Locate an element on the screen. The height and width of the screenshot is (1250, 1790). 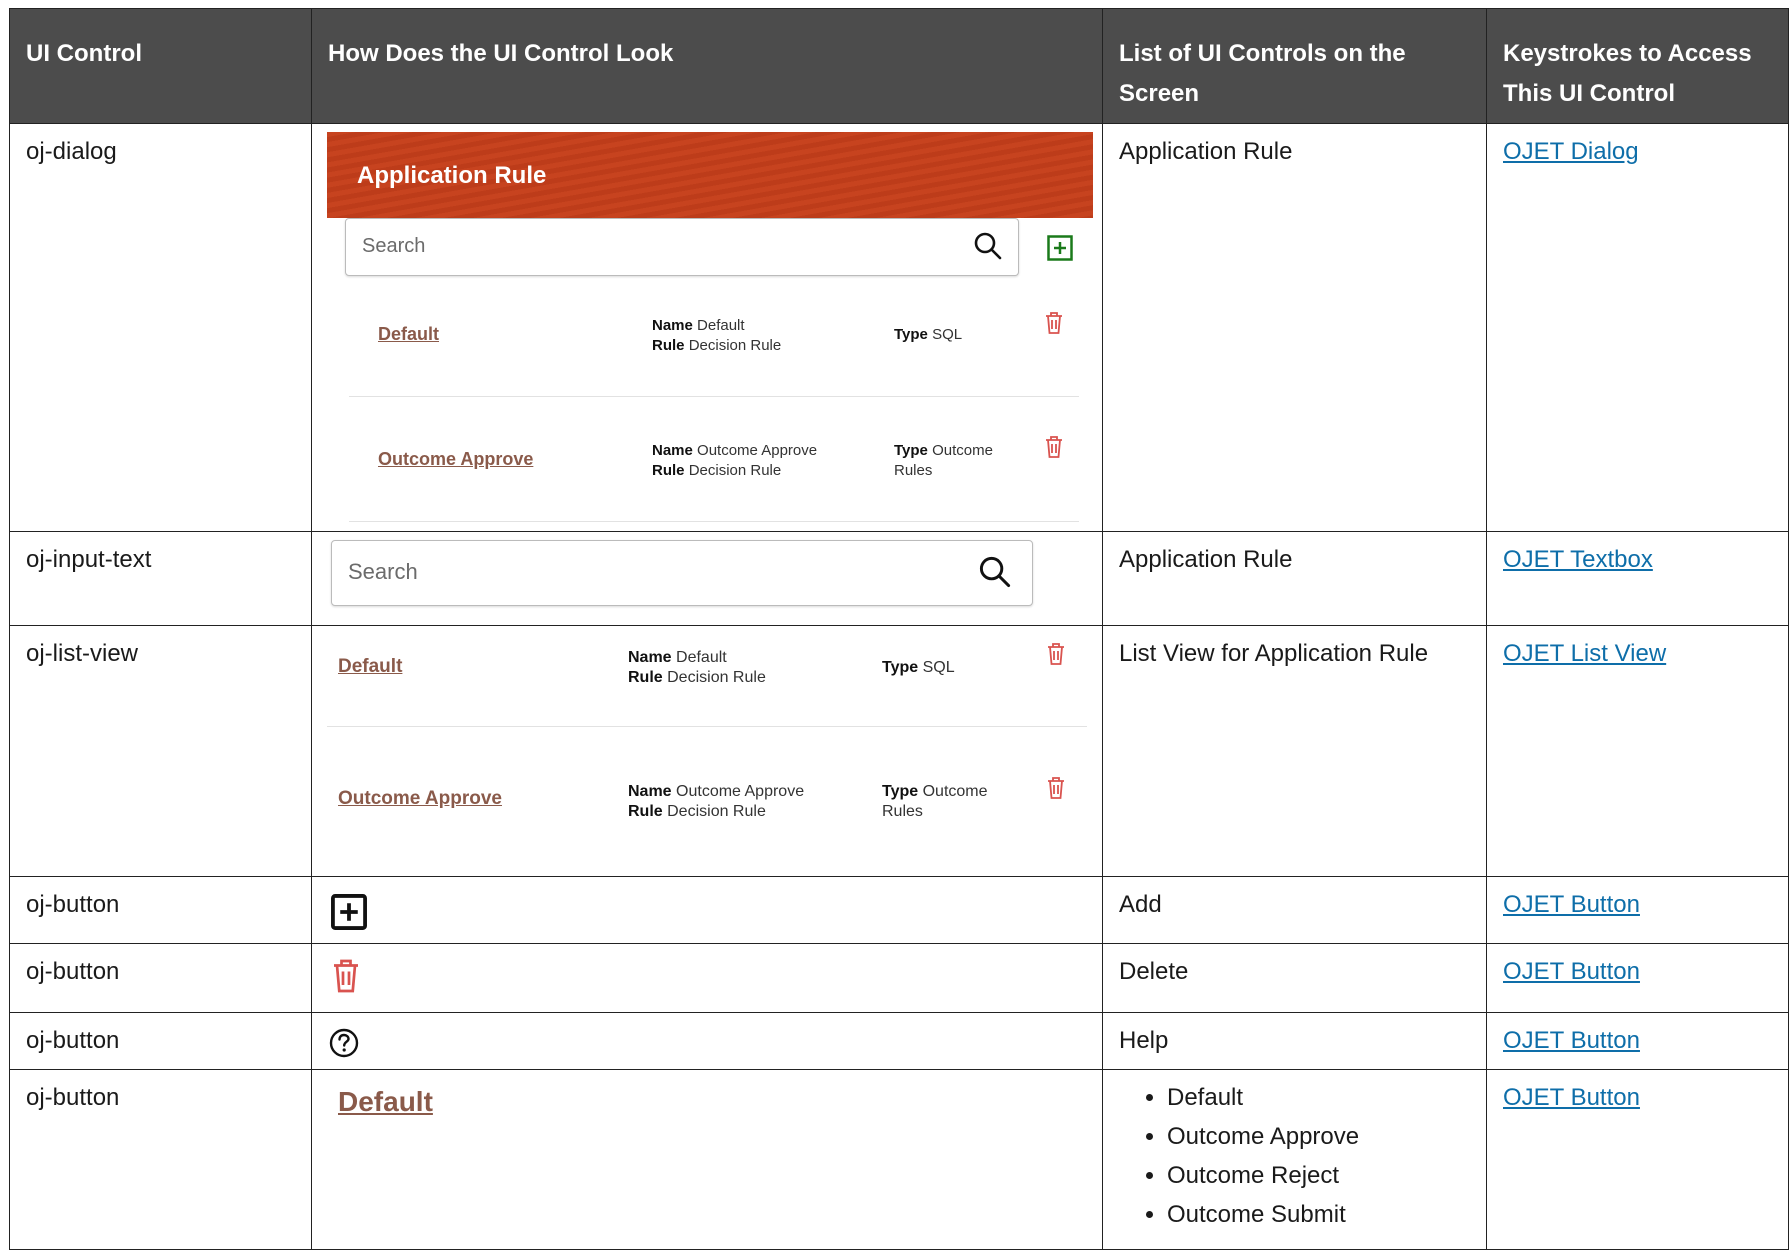
table-row: oj-button Add OJET Button is located at coordinates (899, 910).